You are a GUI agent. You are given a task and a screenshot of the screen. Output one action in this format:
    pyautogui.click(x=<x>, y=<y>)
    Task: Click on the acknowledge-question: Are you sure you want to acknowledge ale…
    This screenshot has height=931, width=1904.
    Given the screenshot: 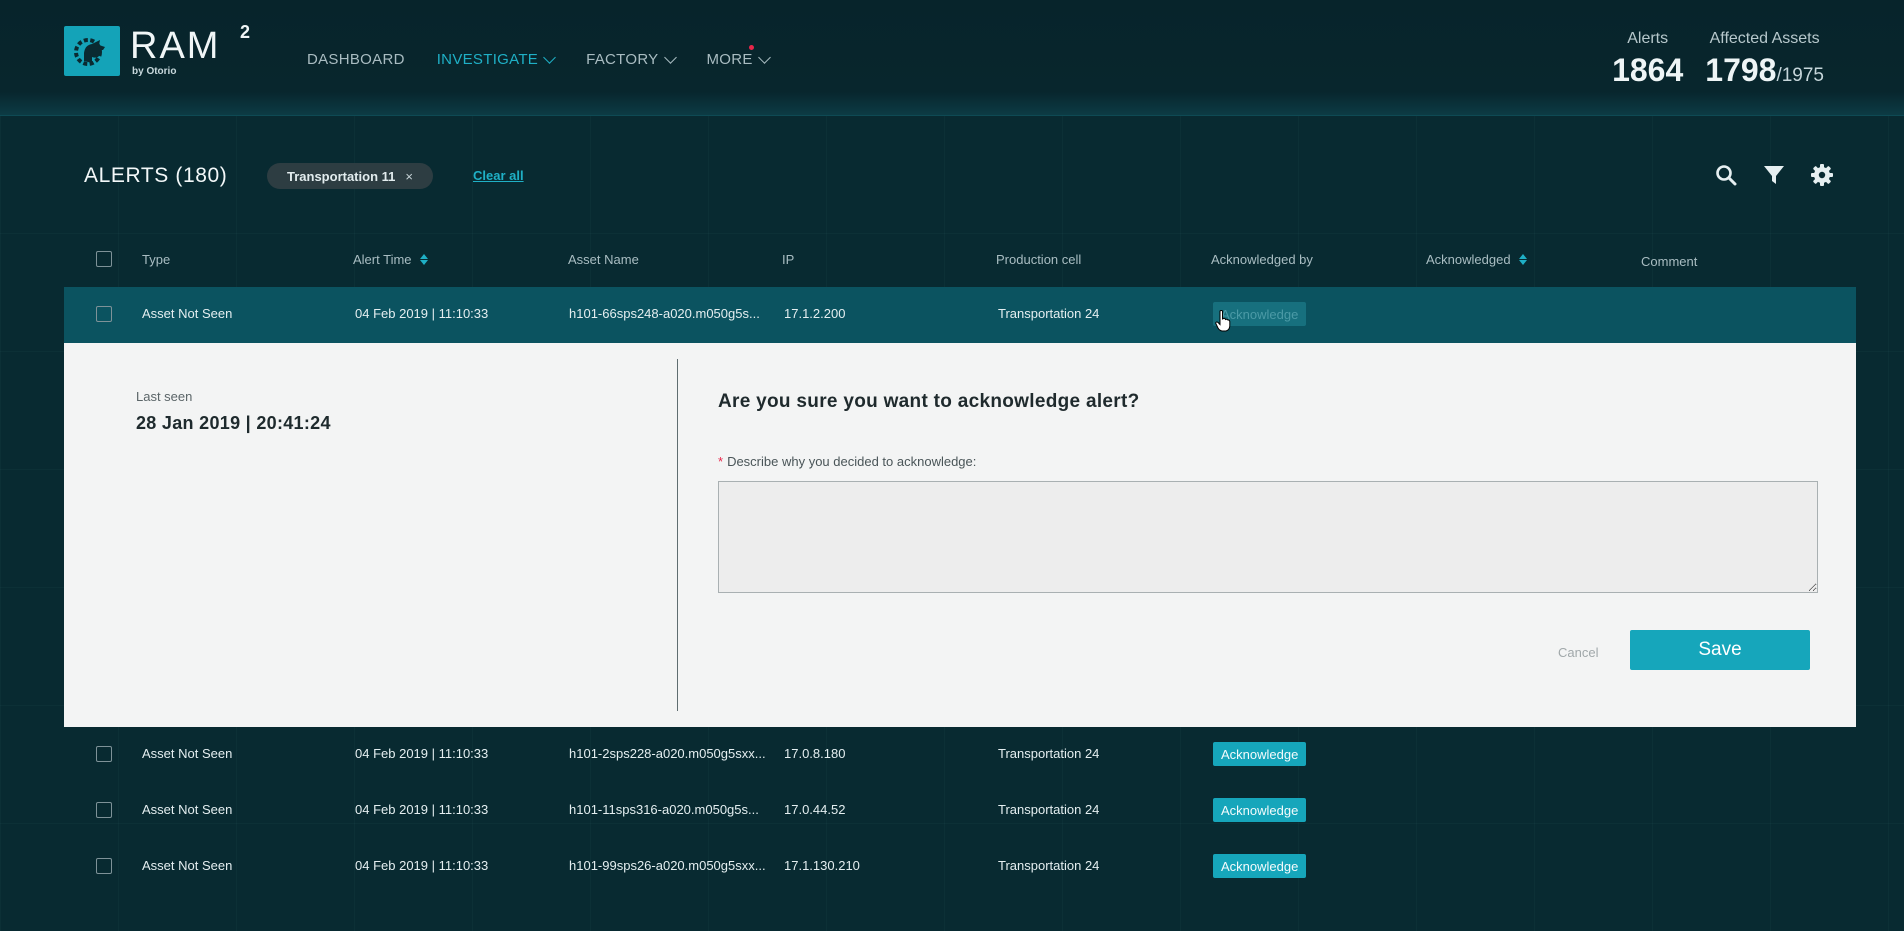 What is the action you would take?
    pyautogui.click(x=929, y=401)
    